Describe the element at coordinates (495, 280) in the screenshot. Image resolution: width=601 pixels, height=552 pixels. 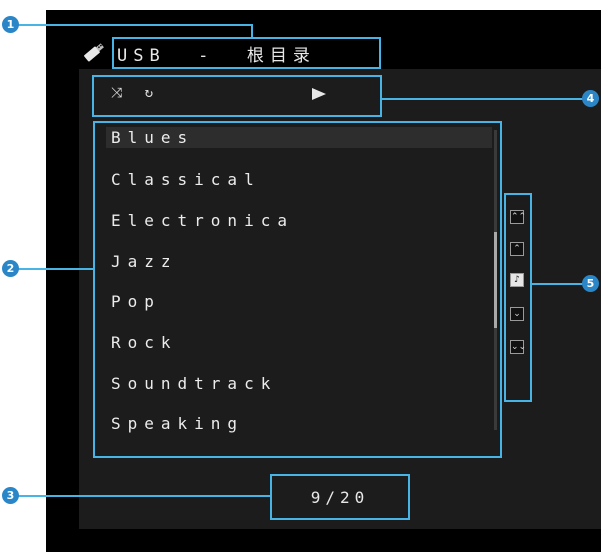
I see `scrollbar-thumb` at that location.